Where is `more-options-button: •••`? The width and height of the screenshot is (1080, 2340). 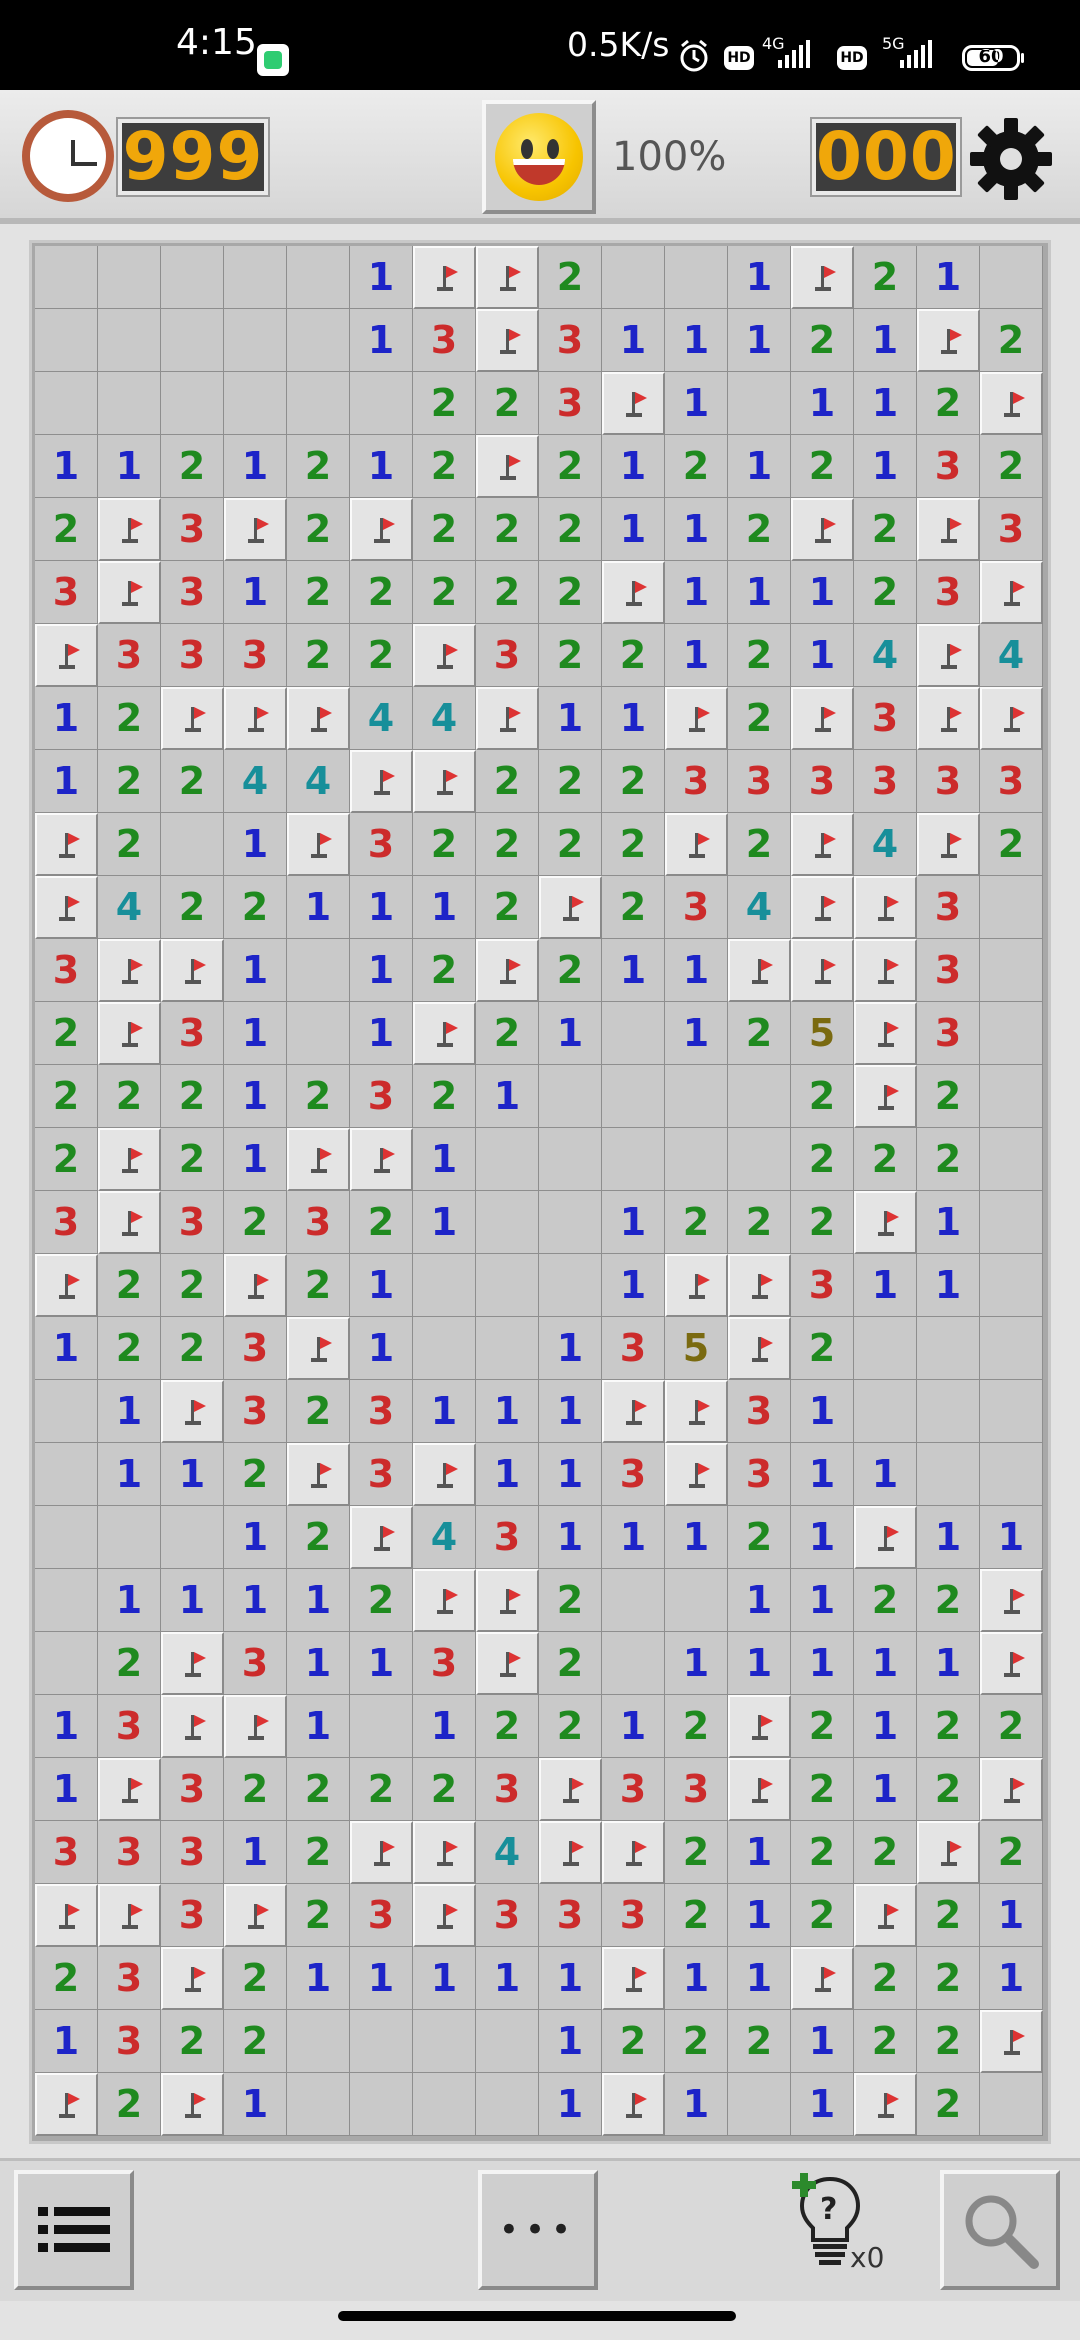
more-options-button: ••• is located at coordinates (538, 2230).